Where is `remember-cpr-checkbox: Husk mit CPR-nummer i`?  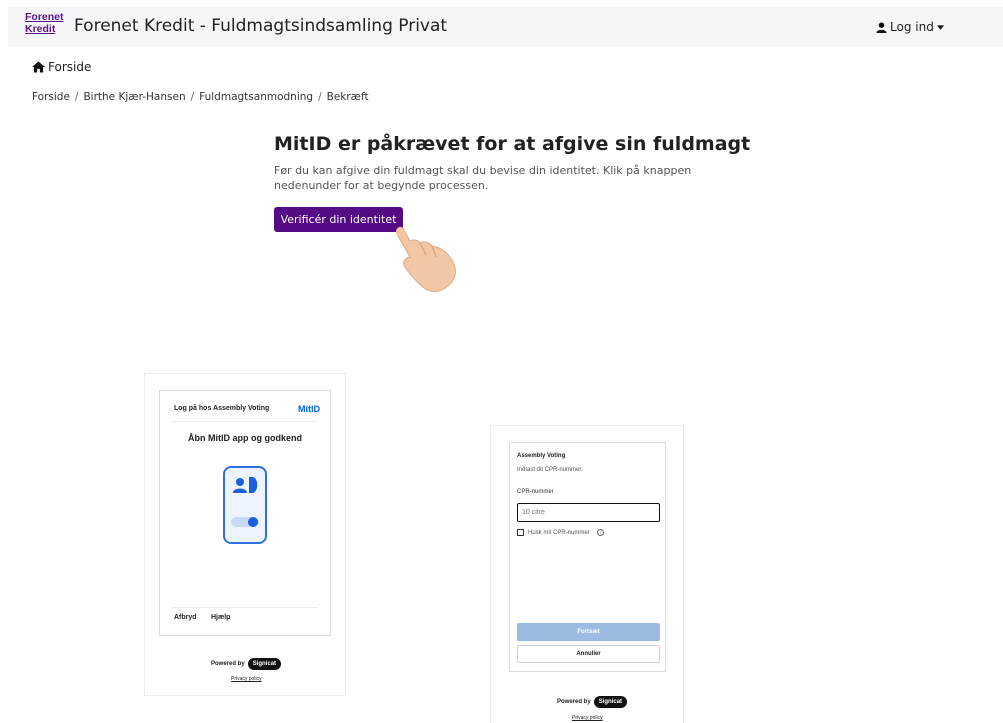
remember-cpr-checkbox: Husk mit CPR-nummer i is located at coordinates (560, 532).